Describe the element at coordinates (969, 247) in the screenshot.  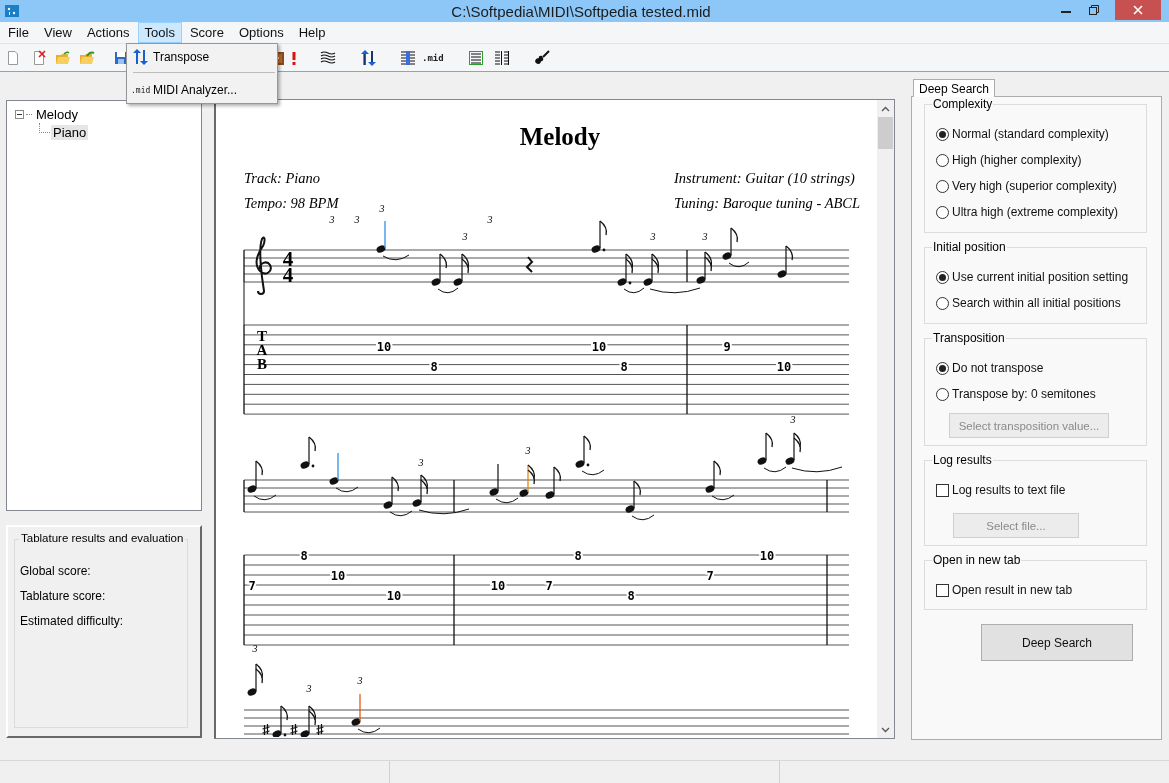
I see `group-title: Initial position` at that location.